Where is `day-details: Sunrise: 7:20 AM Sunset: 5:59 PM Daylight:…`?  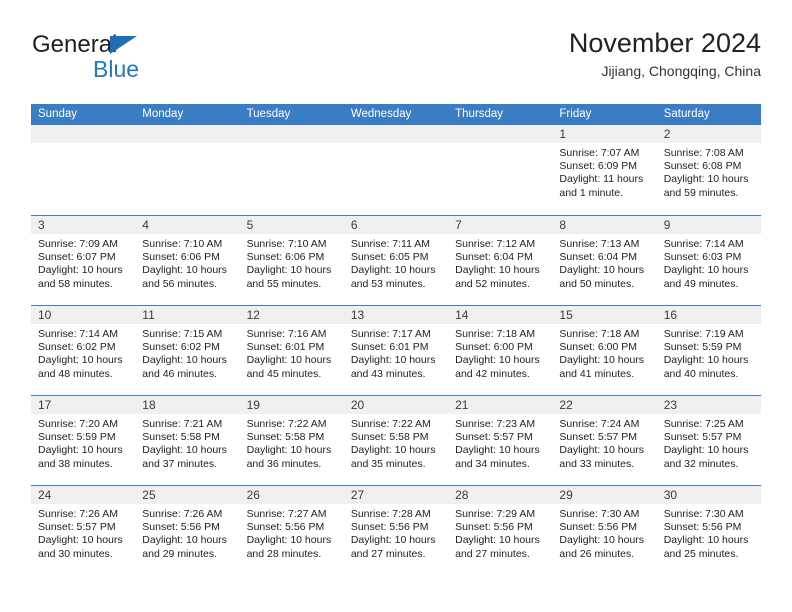
day-details: Sunrise: 7:20 AM Sunset: 5:59 PM Daylight:… is located at coordinates (83, 442).